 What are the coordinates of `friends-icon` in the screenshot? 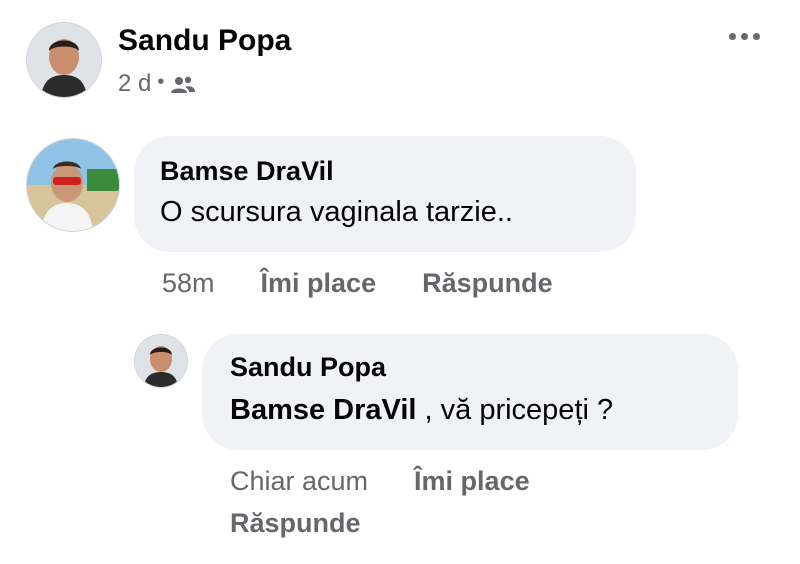 It's located at (183, 84).